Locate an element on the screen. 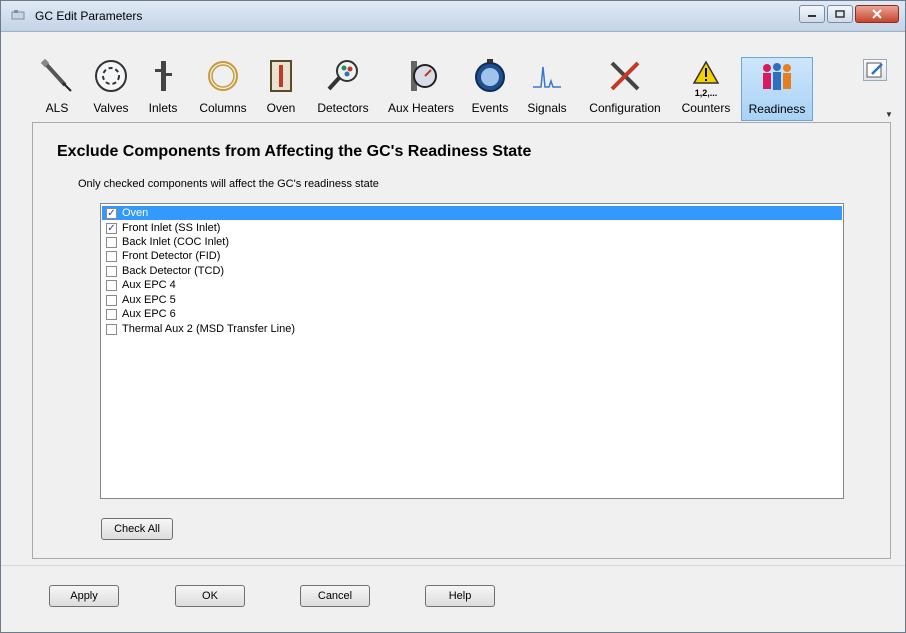 The height and width of the screenshot is (633, 906). maximize-icon is located at coordinates (840, 14).